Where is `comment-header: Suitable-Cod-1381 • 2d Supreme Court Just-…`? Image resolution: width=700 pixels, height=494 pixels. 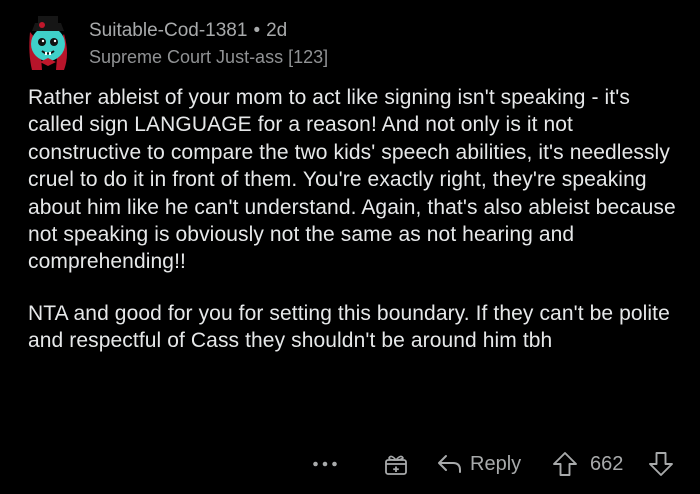 comment-header: Suitable-Cod-1381 • 2d Supreme Court Just-… is located at coordinates (174, 42).